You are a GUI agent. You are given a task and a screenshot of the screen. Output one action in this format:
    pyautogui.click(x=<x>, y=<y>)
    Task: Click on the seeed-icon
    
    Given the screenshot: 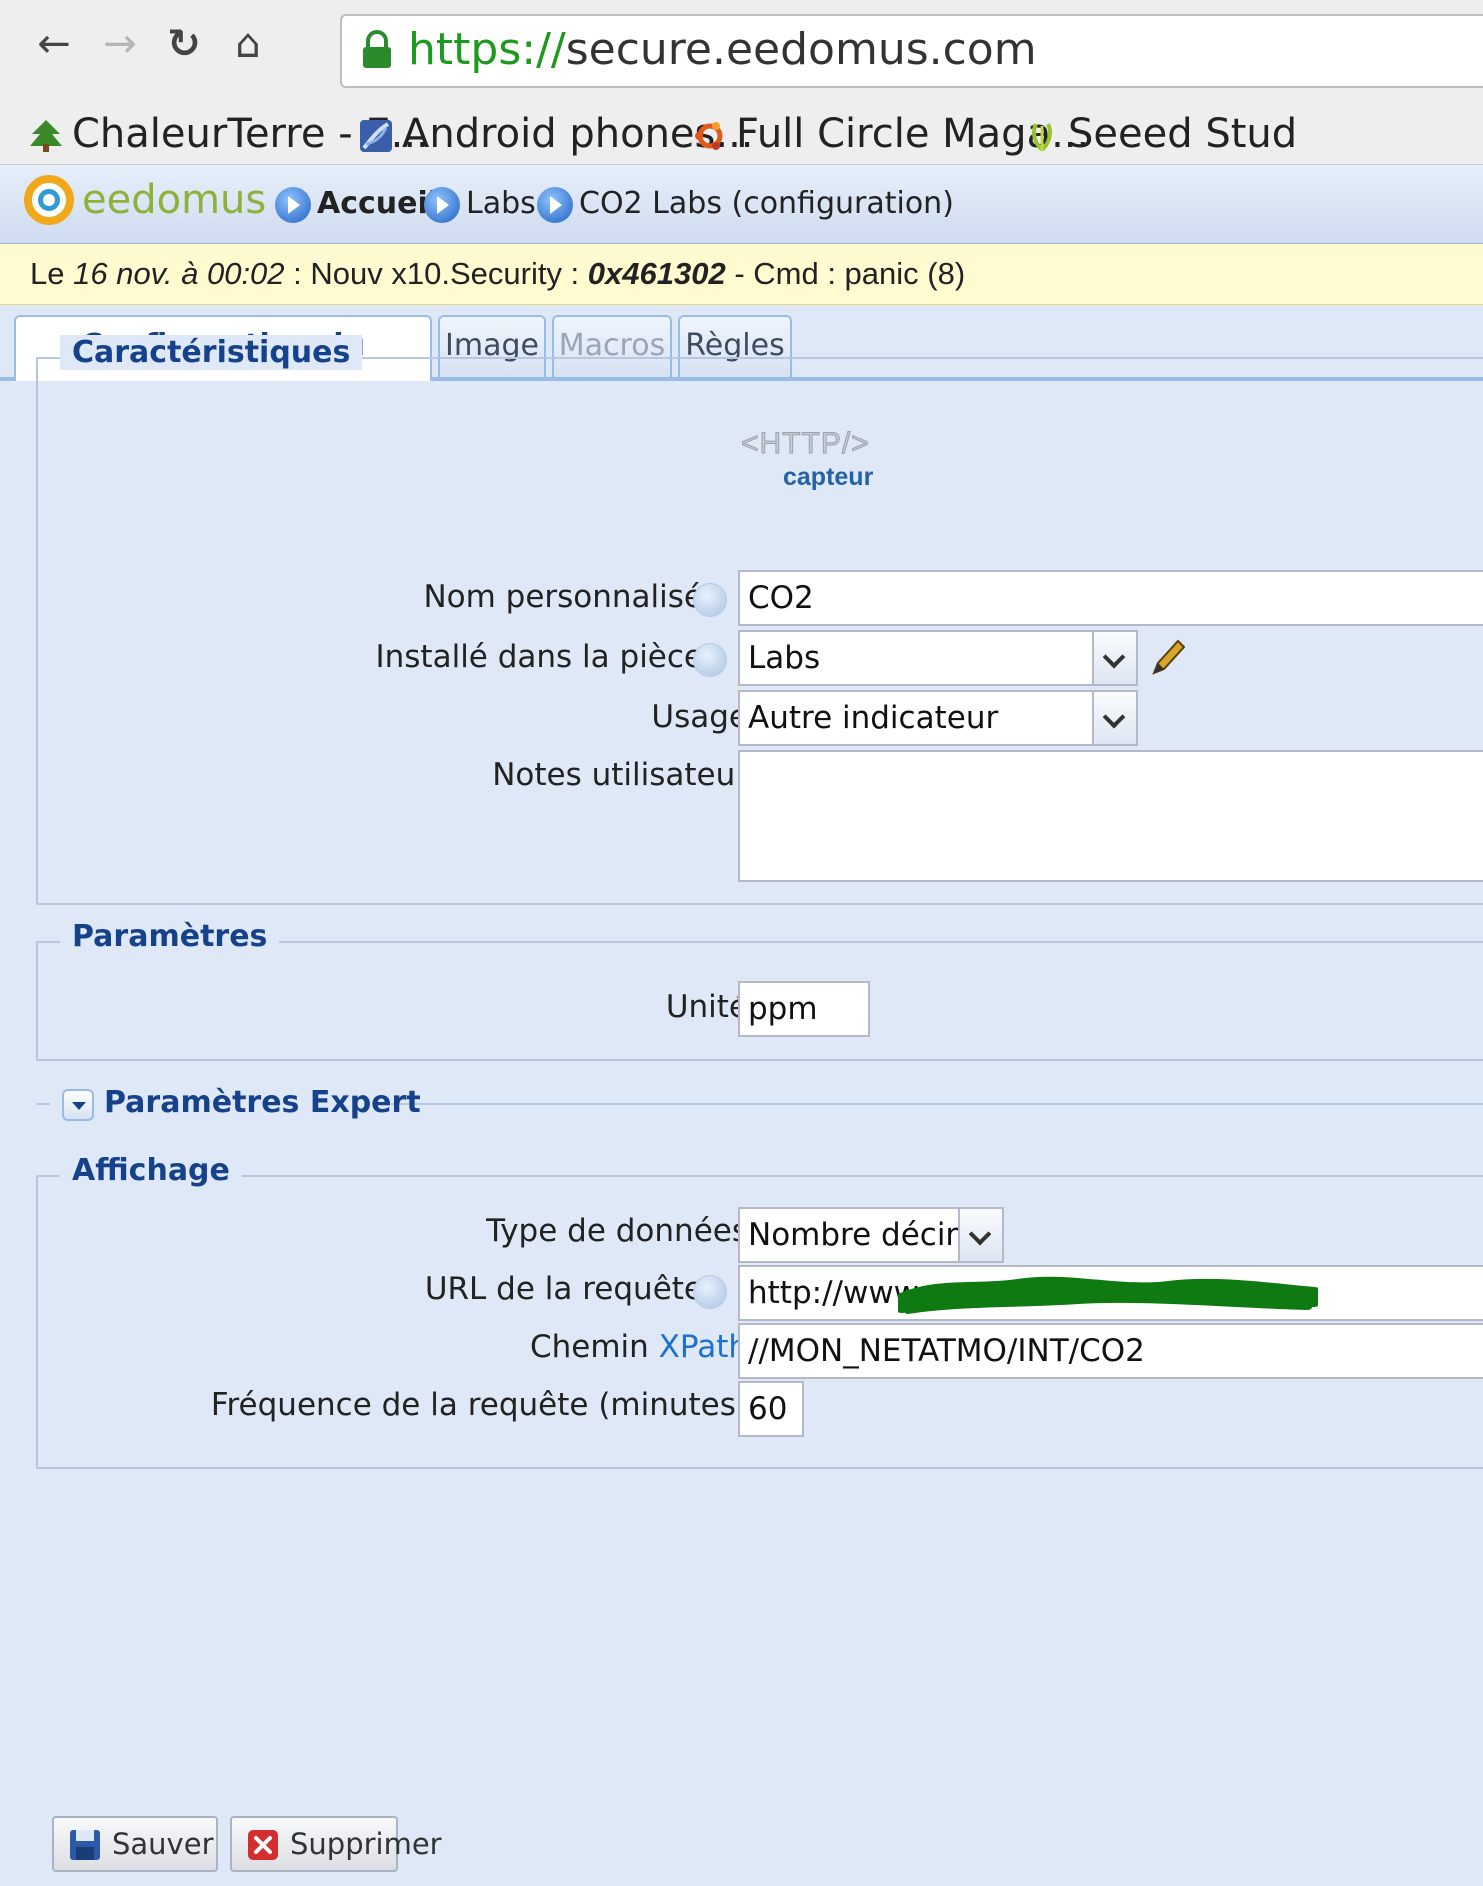 What is the action you would take?
    pyautogui.click(x=1042, y=137)
    